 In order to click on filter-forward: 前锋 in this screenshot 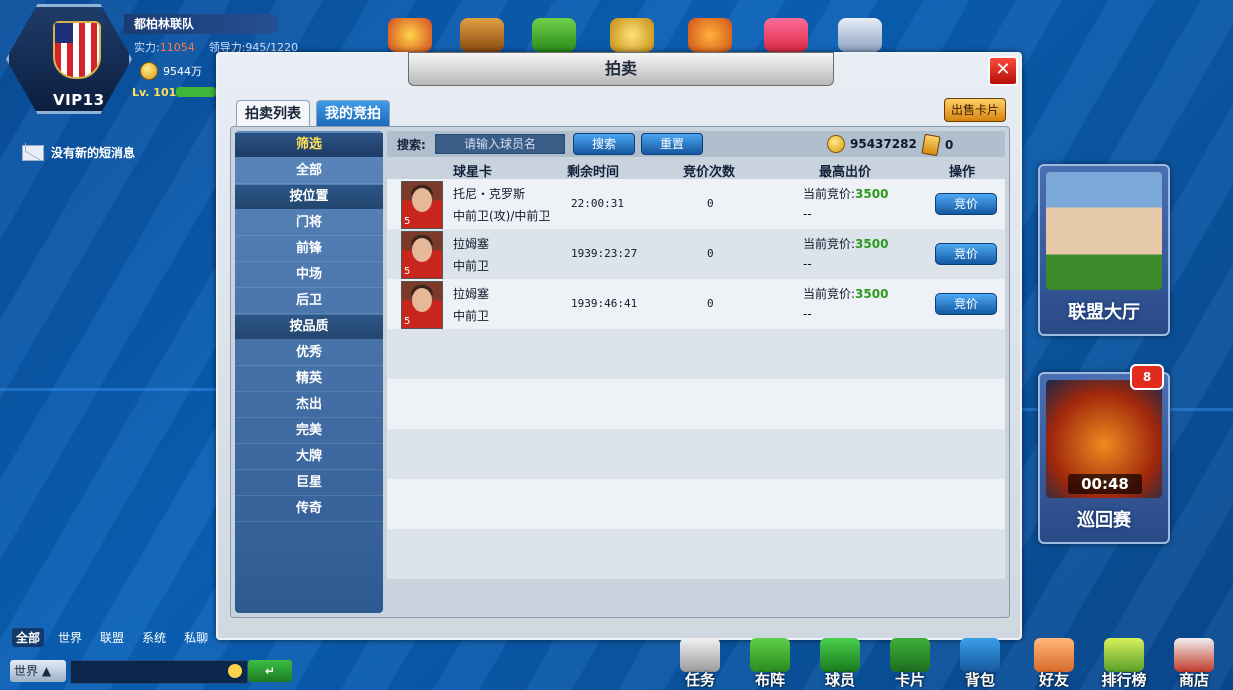, I will do `click(309, 249)`.